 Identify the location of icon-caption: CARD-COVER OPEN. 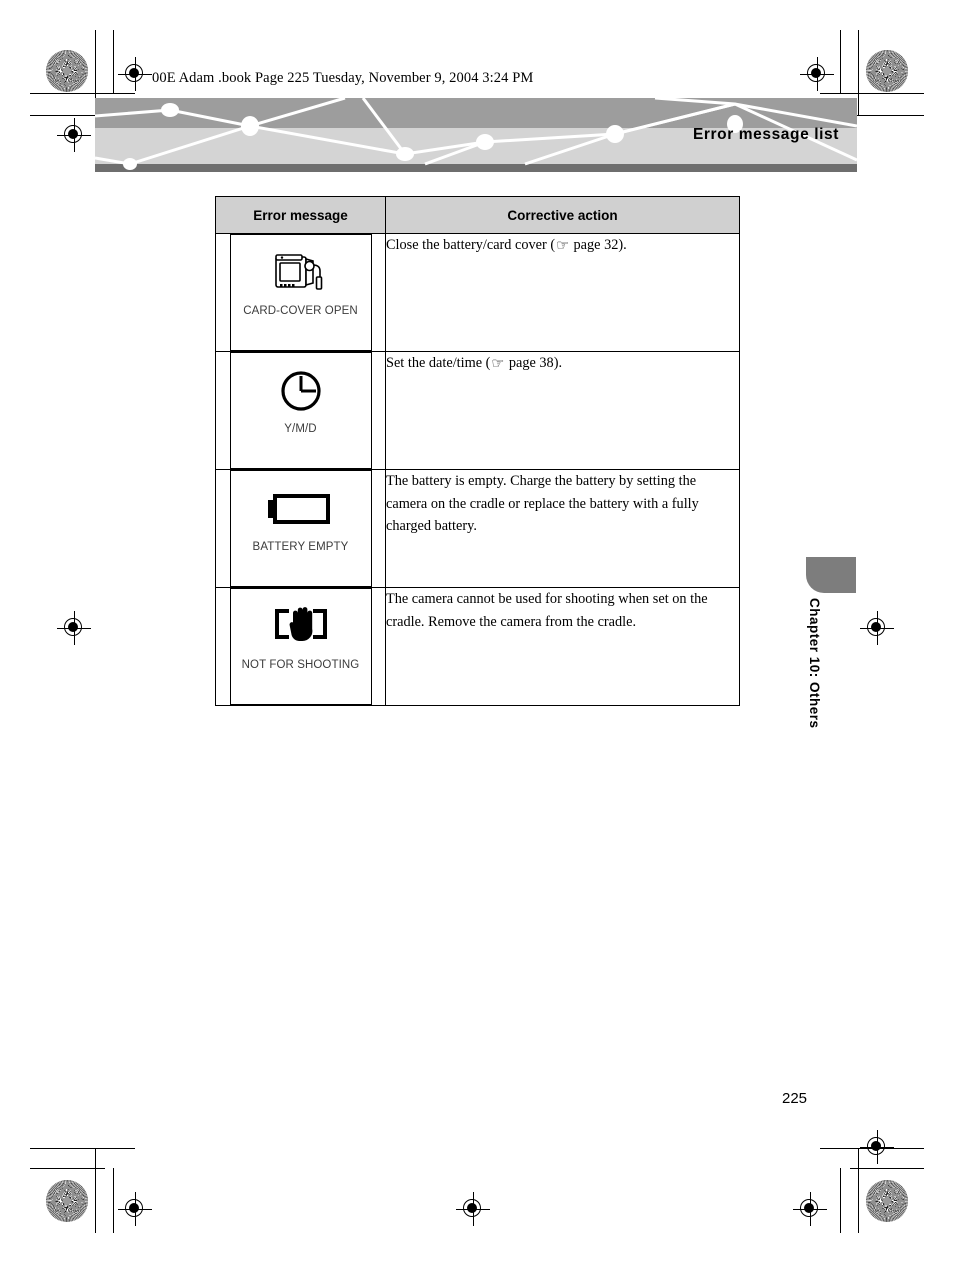
(300, 311).